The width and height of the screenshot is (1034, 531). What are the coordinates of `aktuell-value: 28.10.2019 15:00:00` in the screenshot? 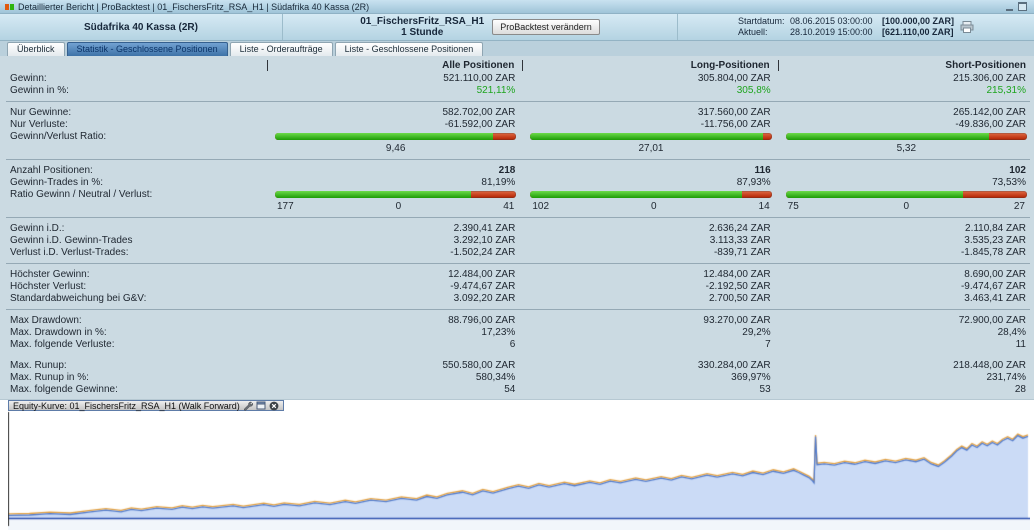 It's located at (831, 32).